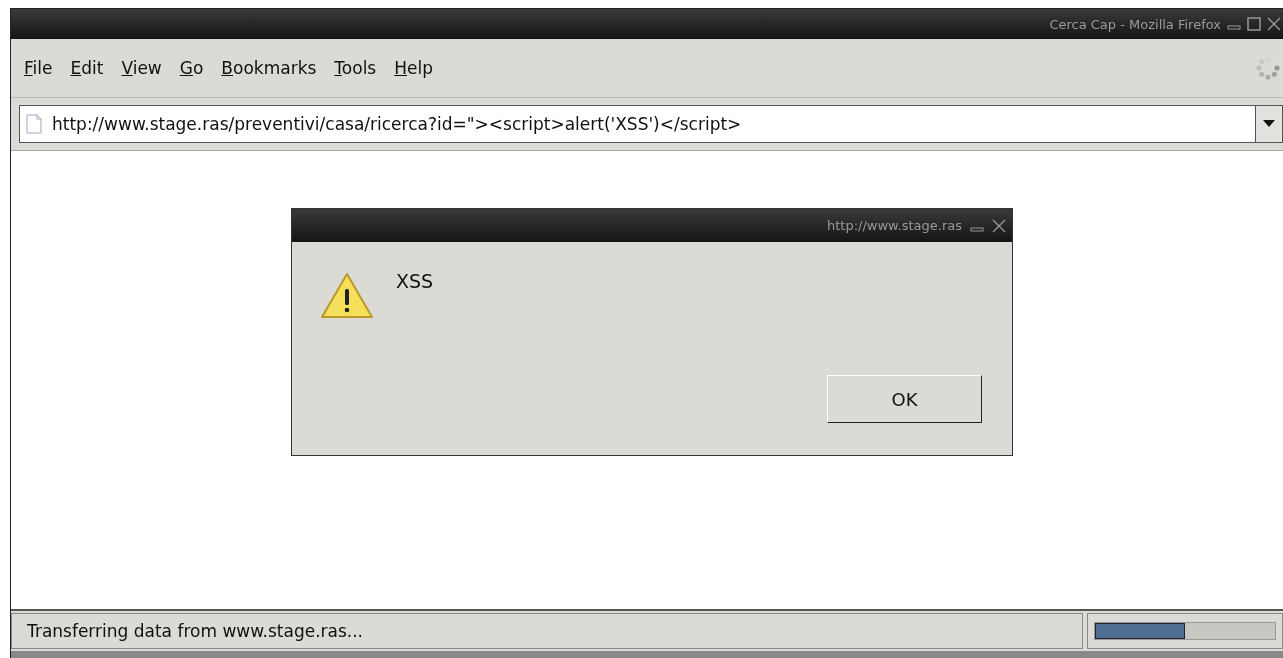 This screenshot has height=658, width=1283. I want to click on ok-button: OK, so click(904, 399).